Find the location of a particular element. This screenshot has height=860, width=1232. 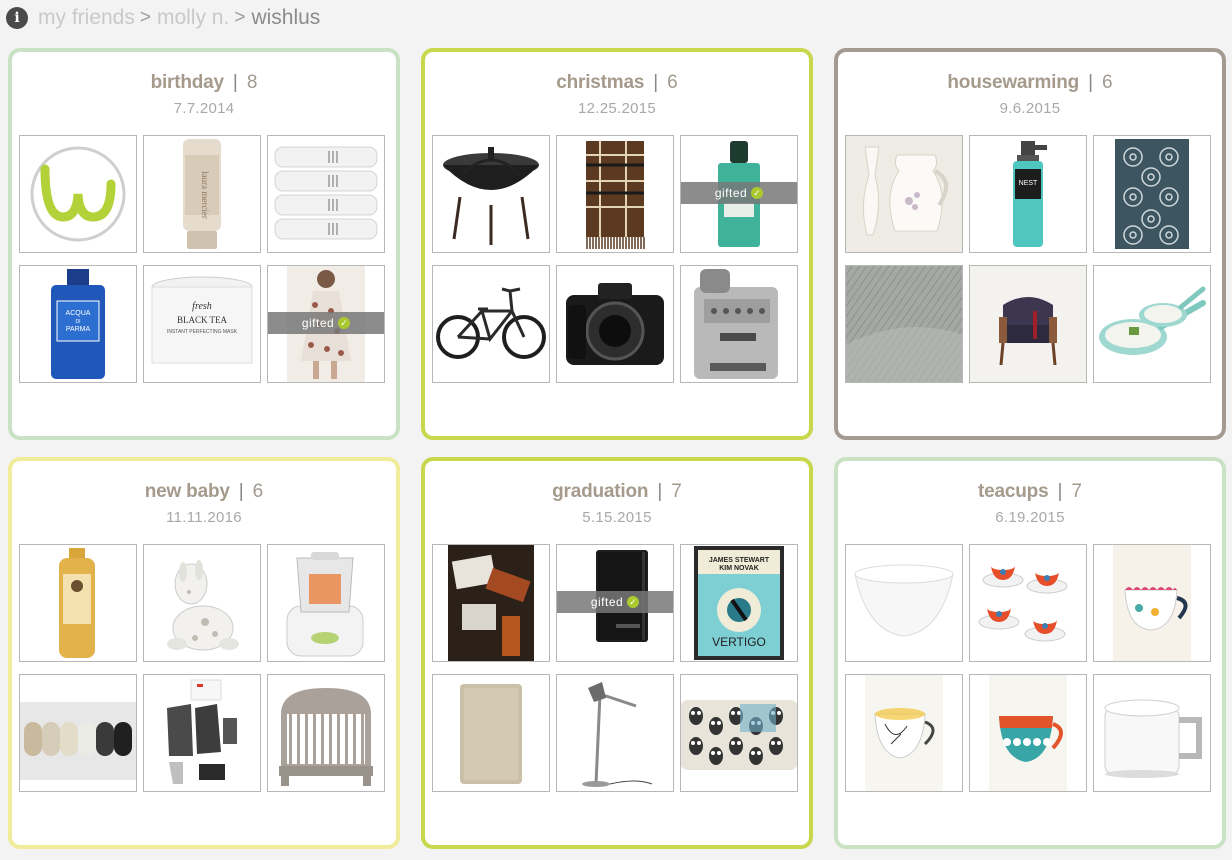

face-mask-jar-icon: fresh BLACK TEA INSTANT PERFECTING MASK is located at coordinates (202, 324).